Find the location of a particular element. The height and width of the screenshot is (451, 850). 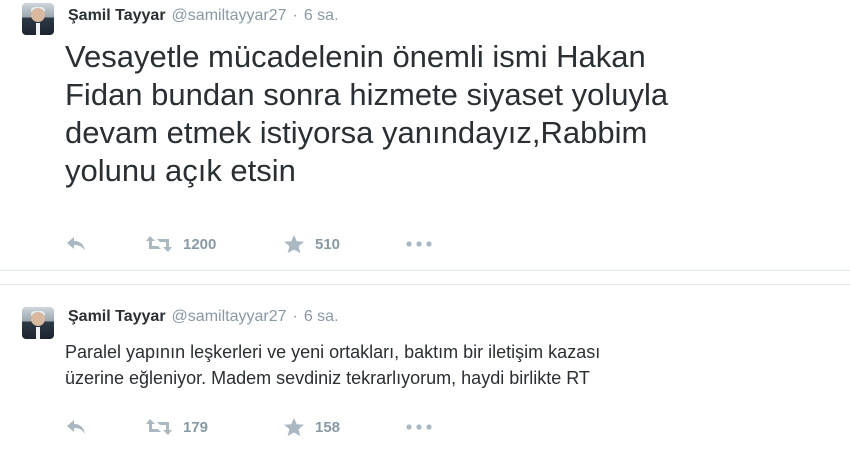

favorite-button: 510 is located at coordinates (311, 244).